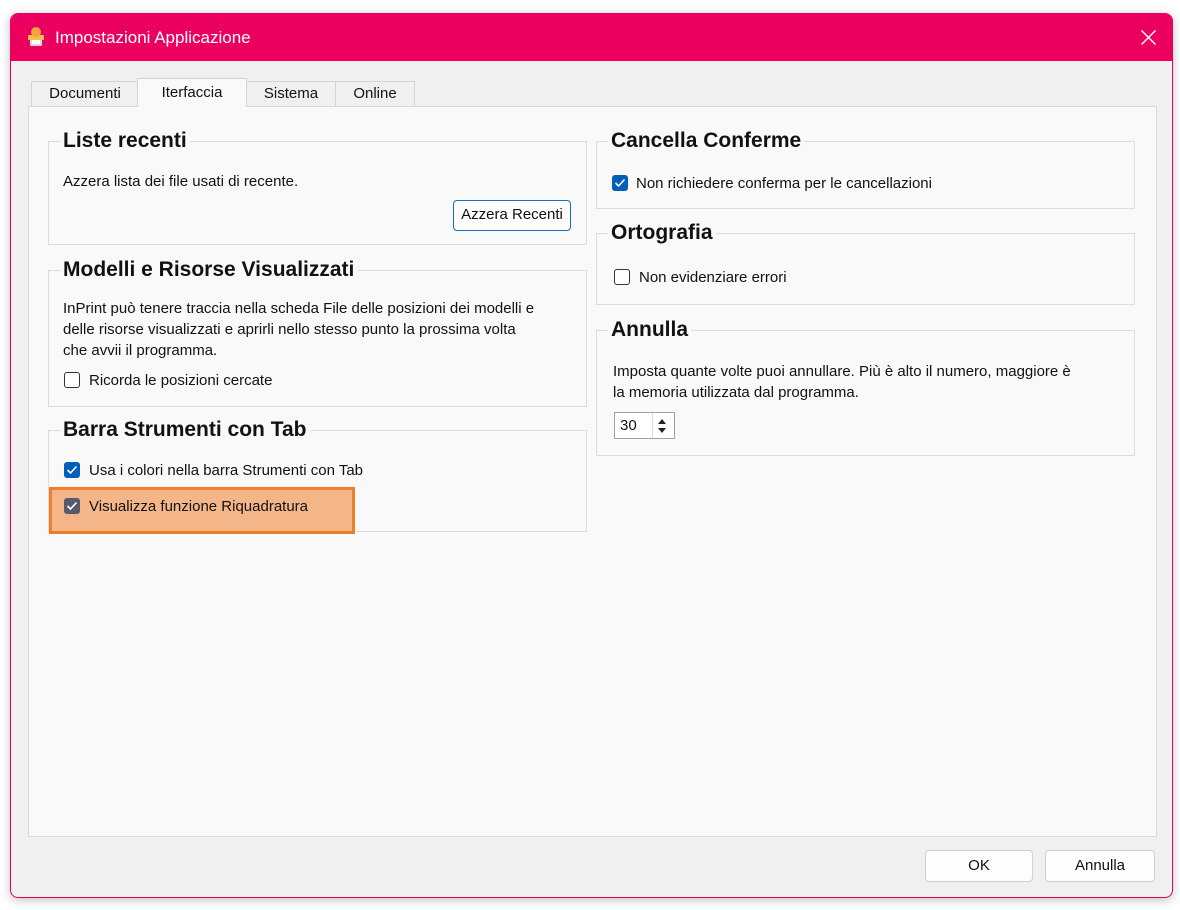 The width and height of the screenshot is (1180, 910). I want to click on modelli-description-line: che avvii il programma., so click(140, 350).